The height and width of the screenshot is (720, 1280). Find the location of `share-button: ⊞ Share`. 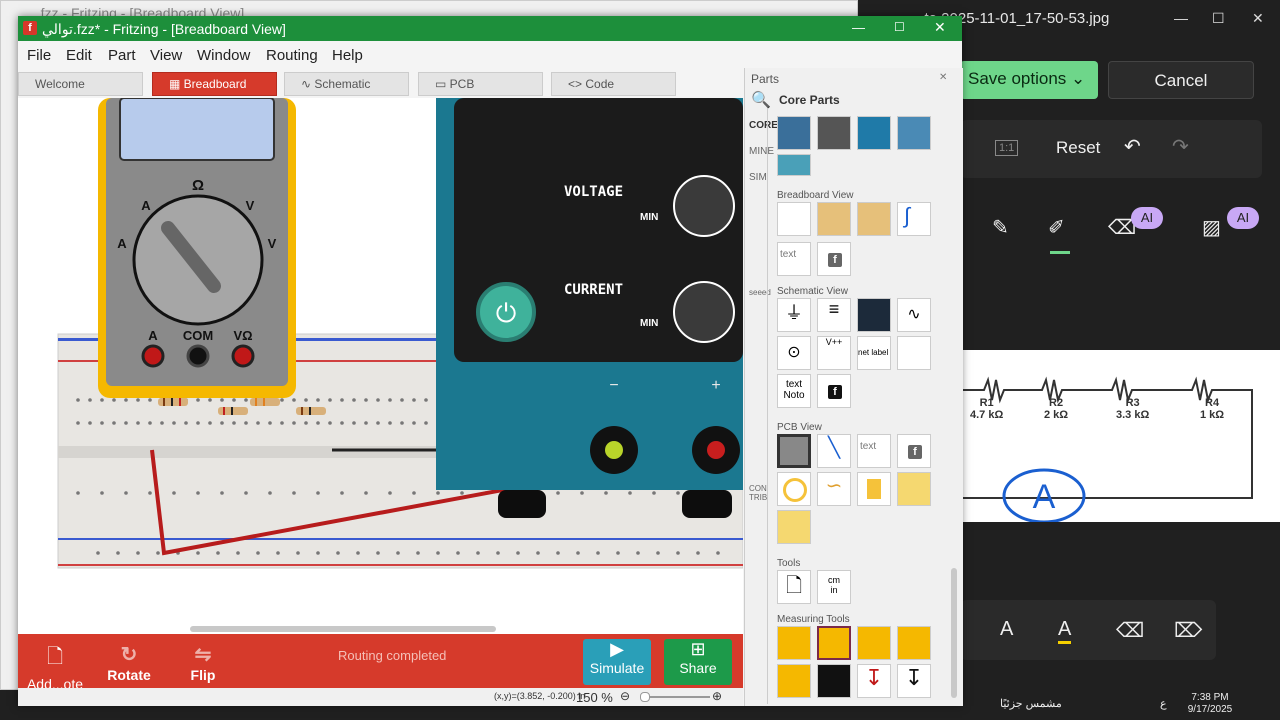

share-button: ⊞ Share is located at coordinates (698, 662).